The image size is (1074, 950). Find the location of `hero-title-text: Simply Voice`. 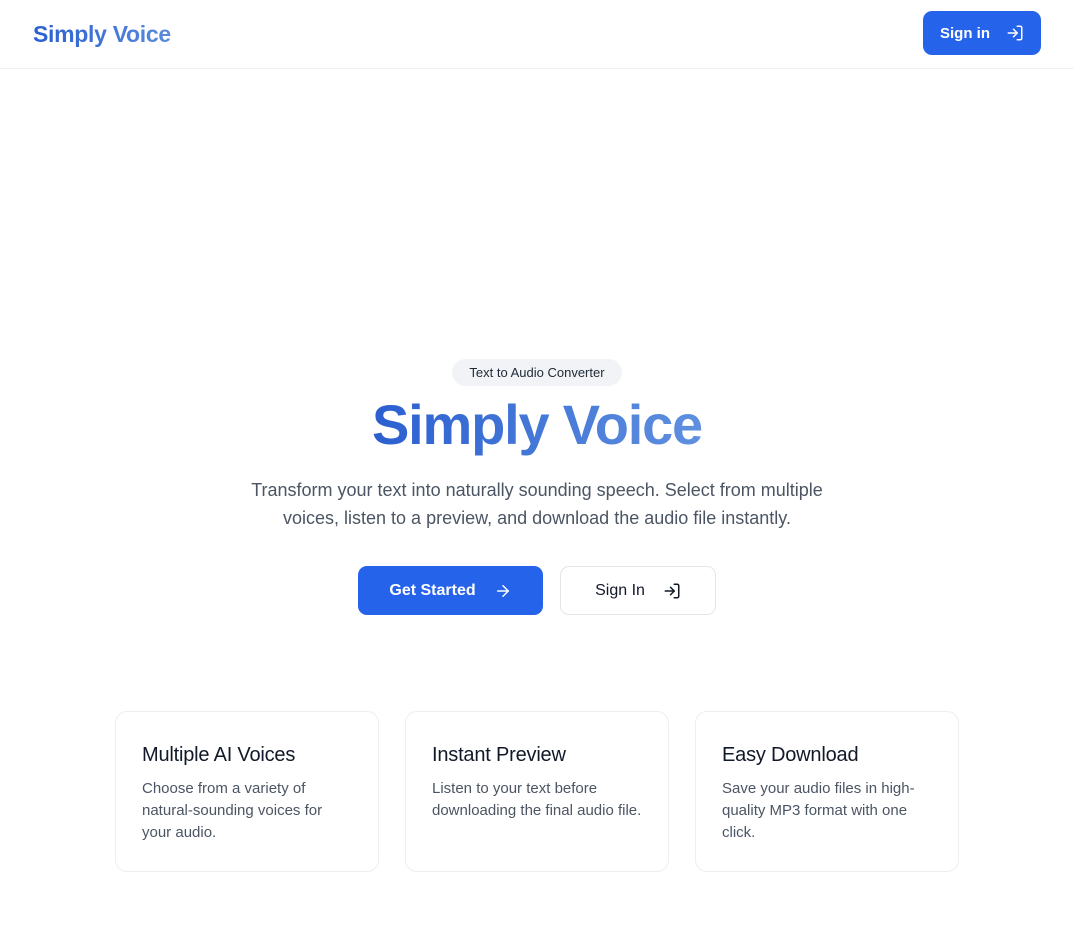

hero-title-text: Simply Voice is located at coordinates (537, 424).